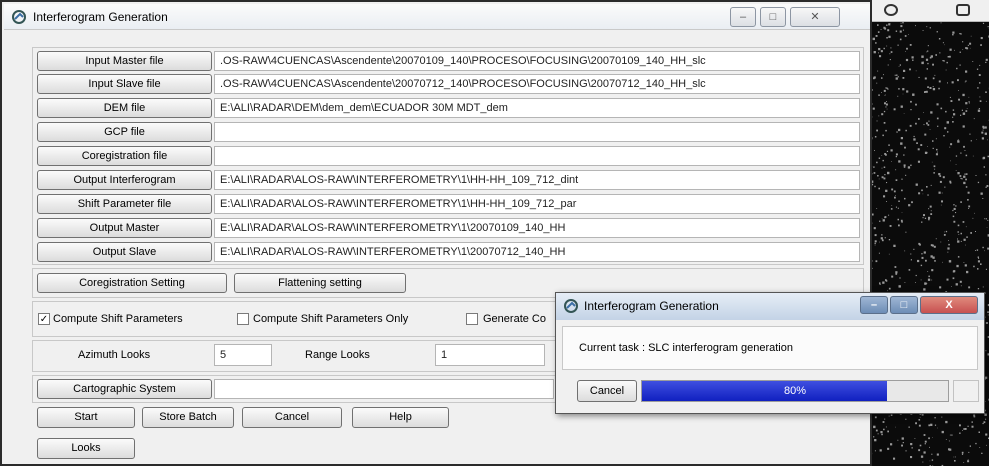 Image resolution: width=989 pixels, height=466 pixels. What do you see at coordinates (124, 204) in the screenshot?
I see `shift-parameter-file-button: Shift Parameter file` at bounding box center [124, 204].